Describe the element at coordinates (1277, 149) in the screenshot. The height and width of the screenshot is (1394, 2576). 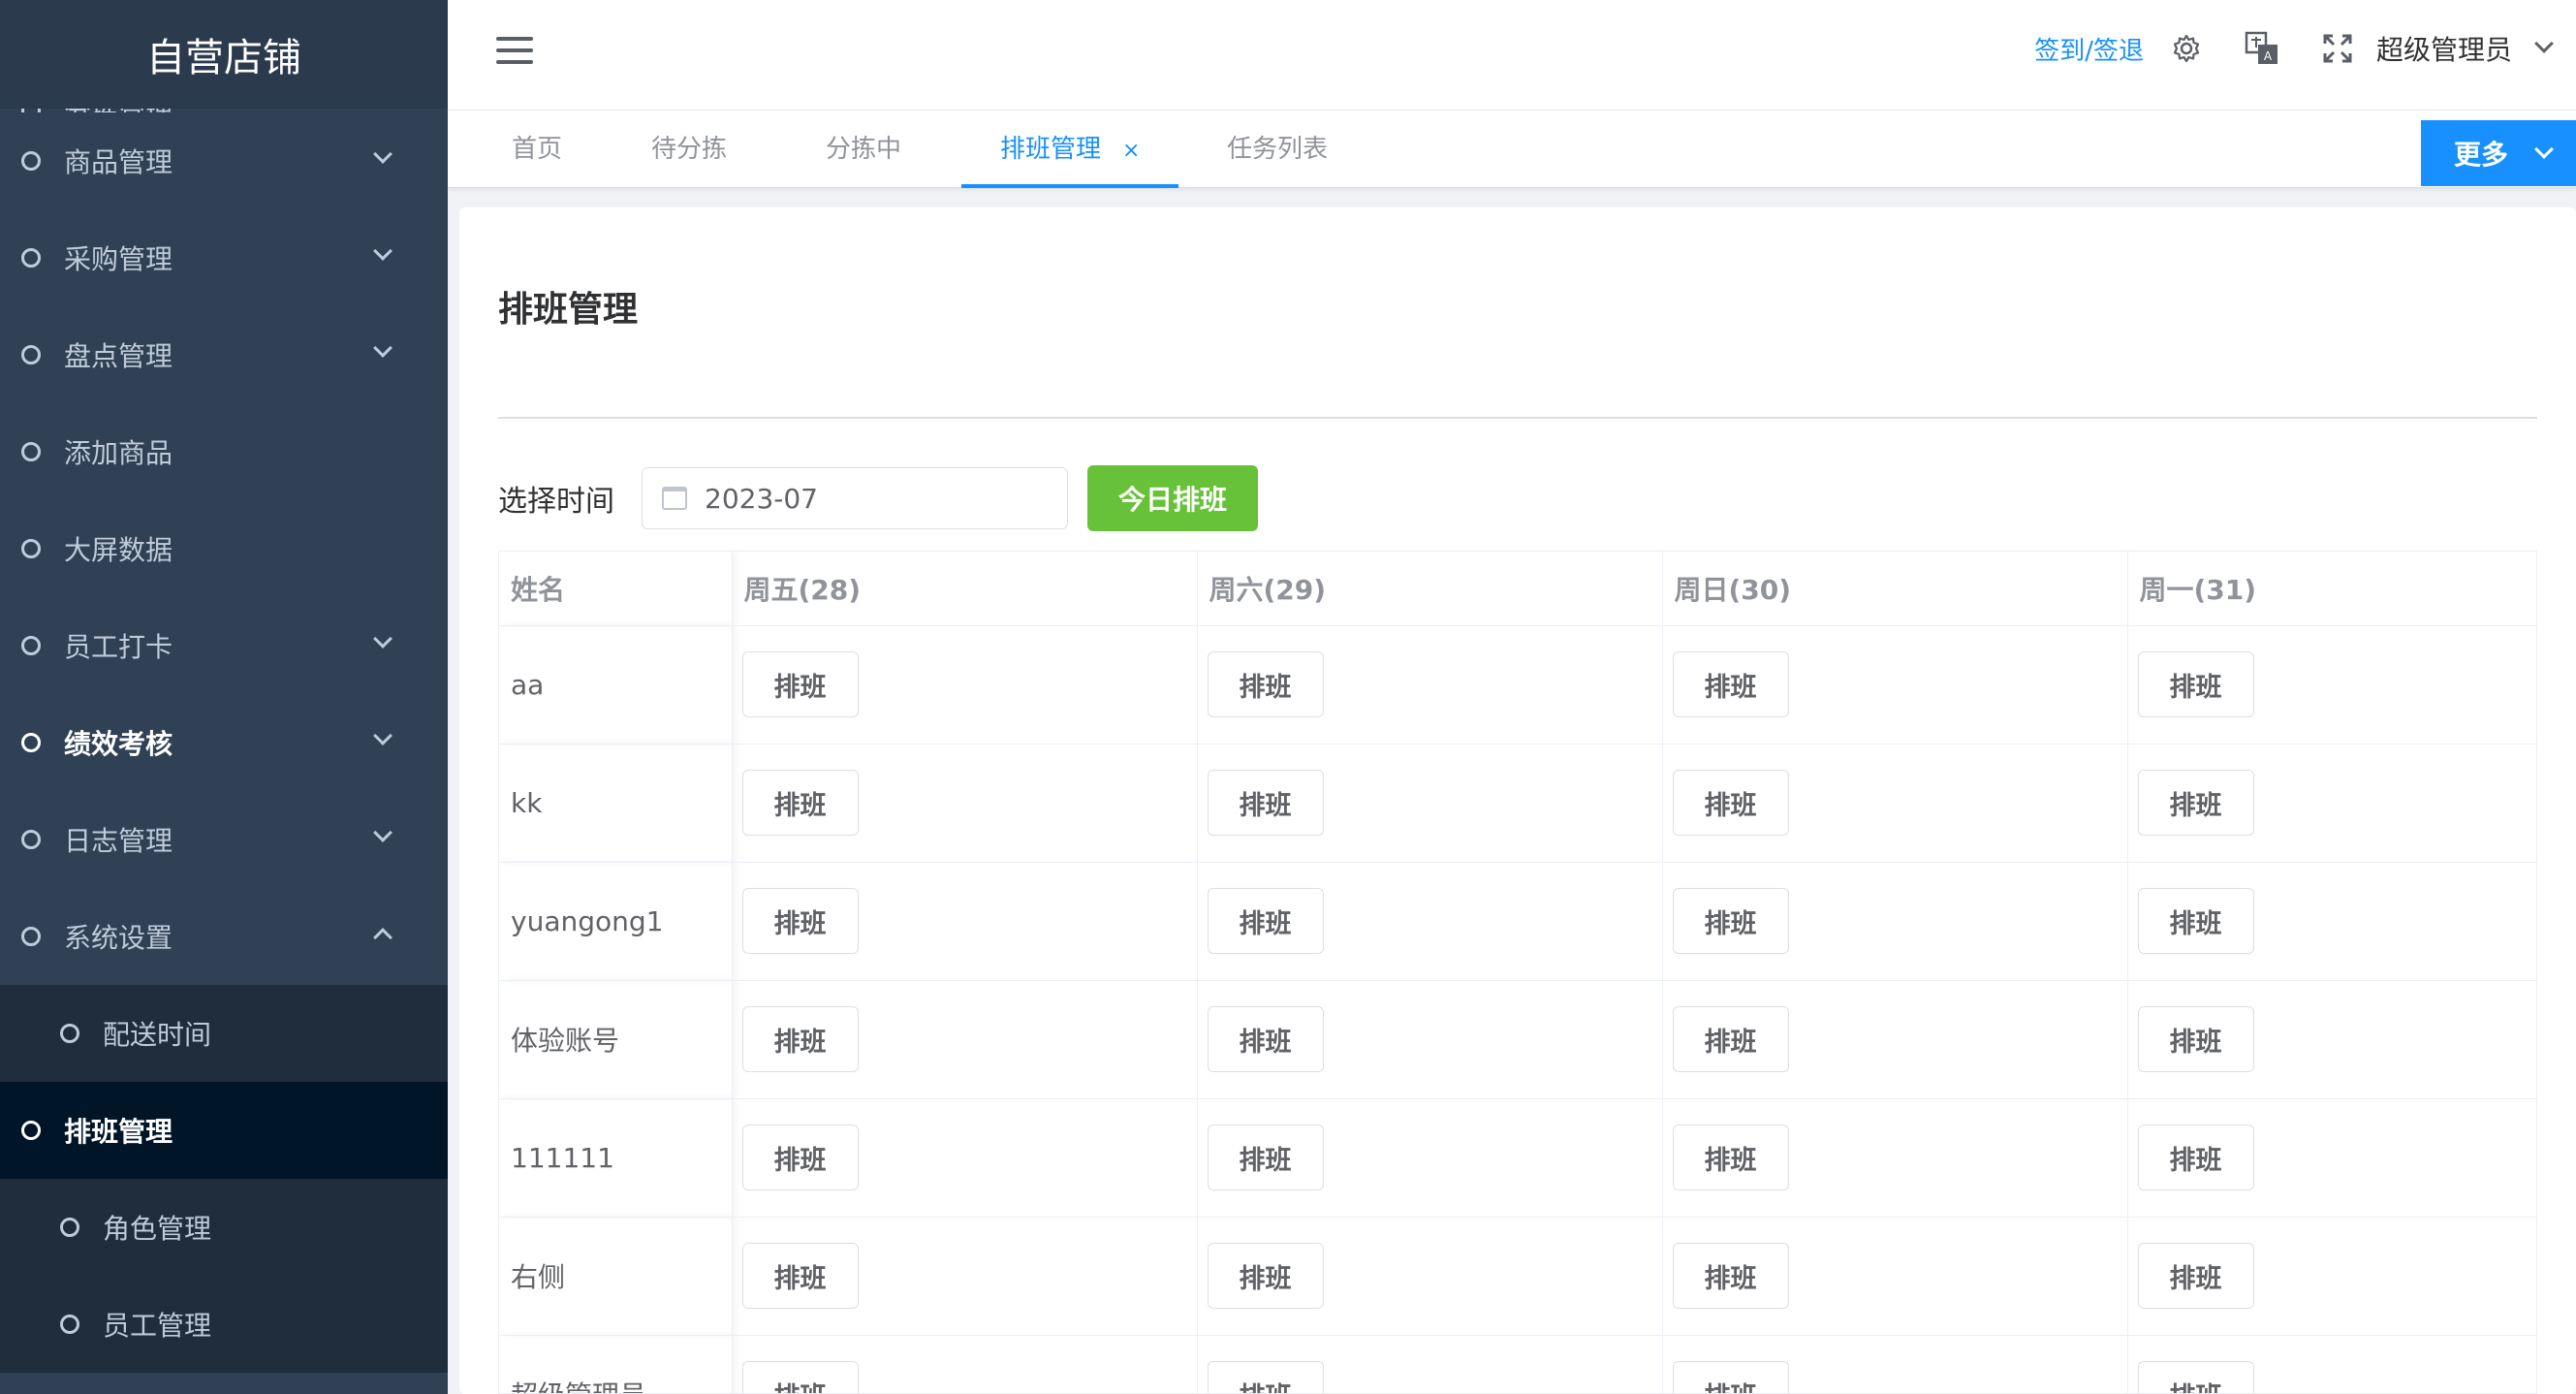
I see `tag-task-list: 任务列表` at that location.